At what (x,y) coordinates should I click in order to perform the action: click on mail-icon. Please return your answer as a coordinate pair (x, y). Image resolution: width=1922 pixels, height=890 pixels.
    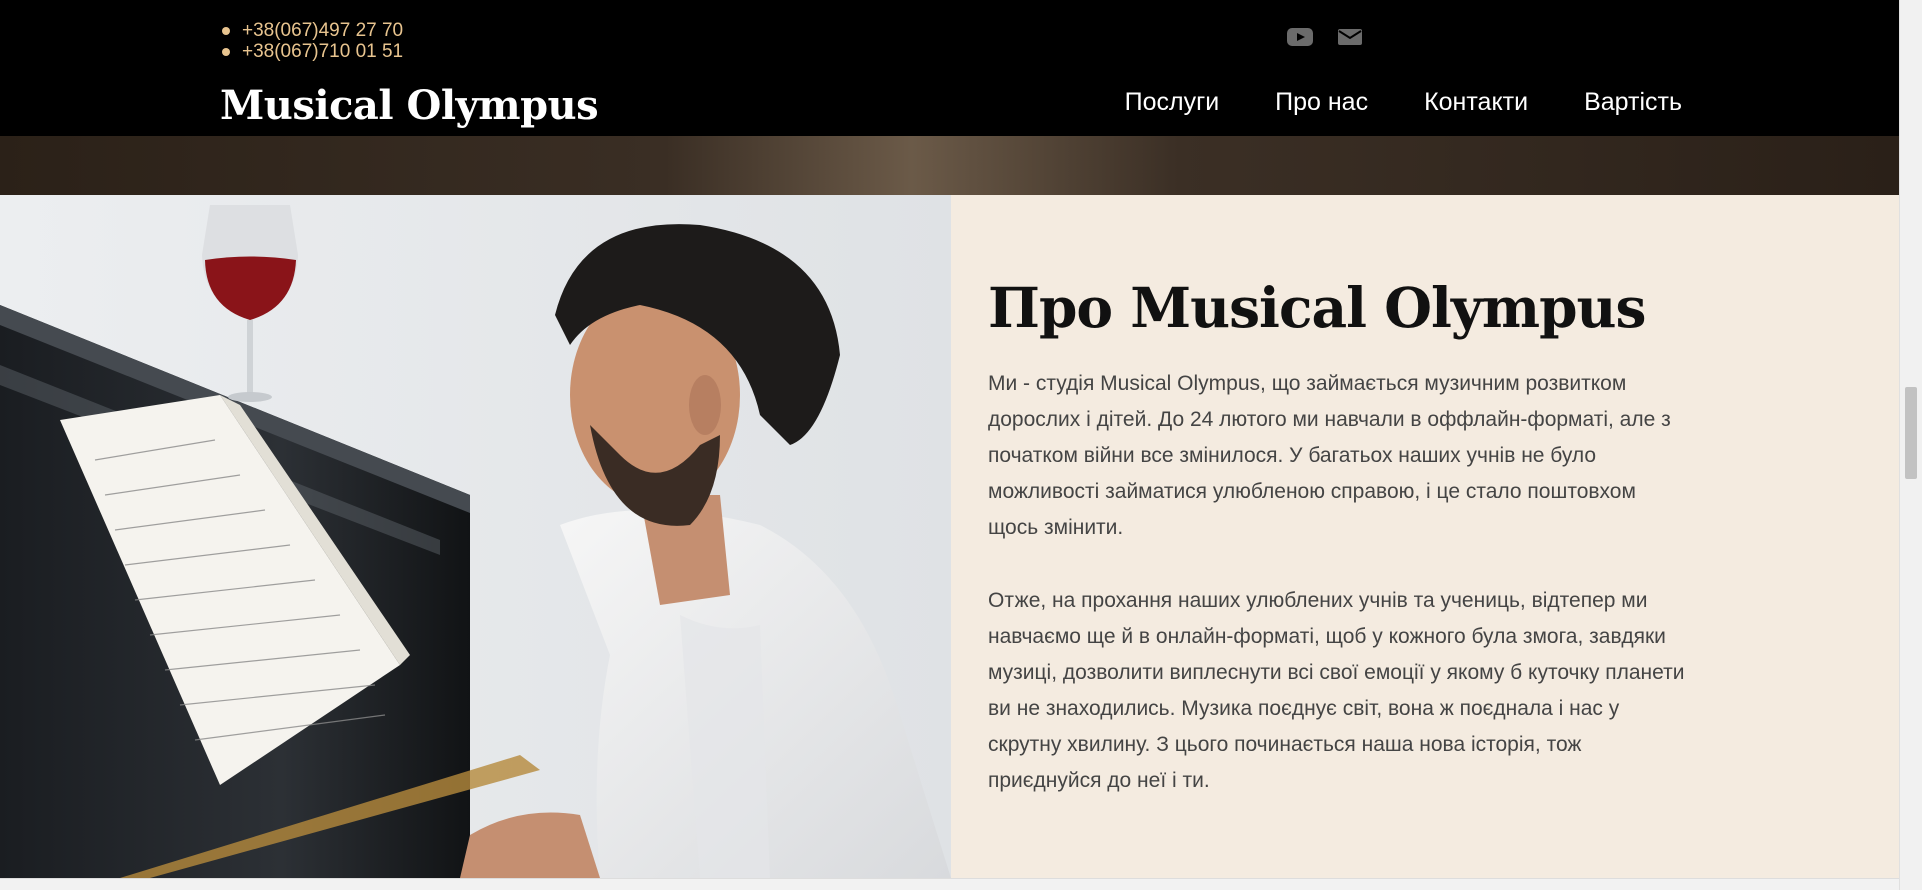
    Looking at the image, I should click on (1350, 37).